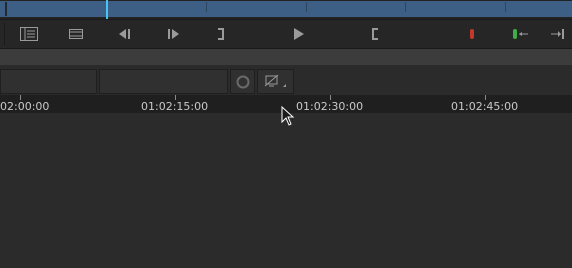  I want to click on monitor-disabled-icon, so click(275, 80).